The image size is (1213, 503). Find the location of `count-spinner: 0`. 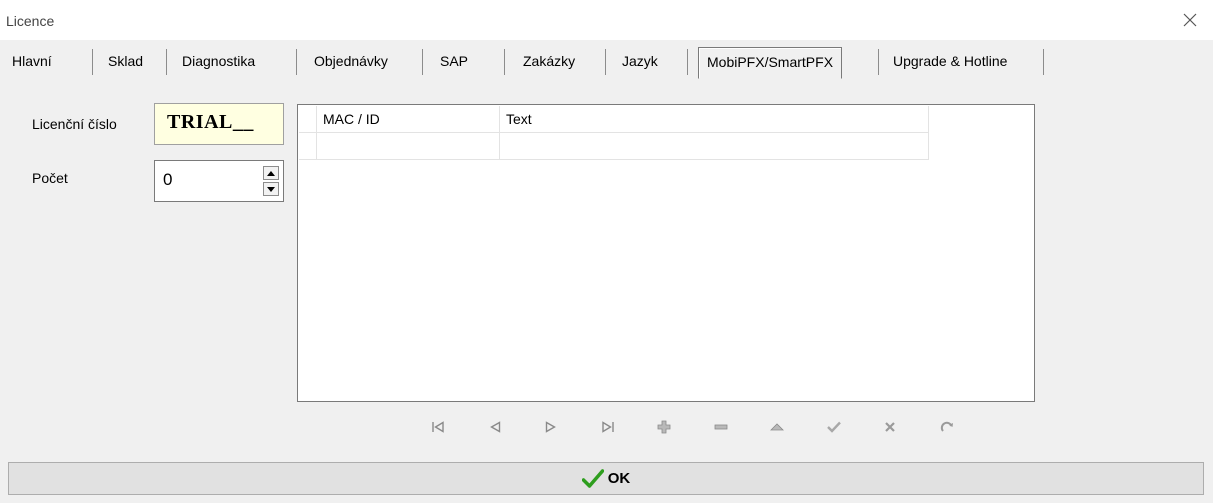

count-spinner: 0 is located at coordinates (219, 181).